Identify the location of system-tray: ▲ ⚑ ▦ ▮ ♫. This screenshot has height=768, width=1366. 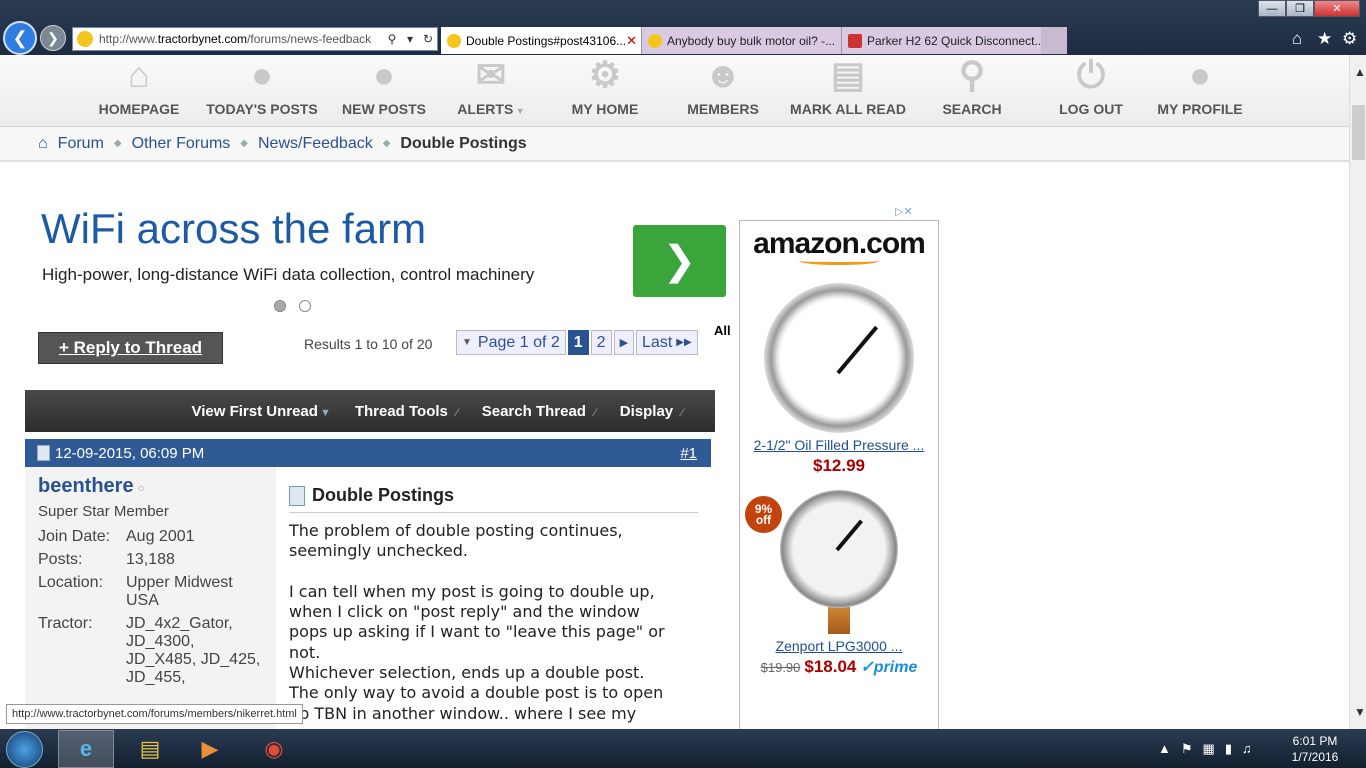
(1205, 748).